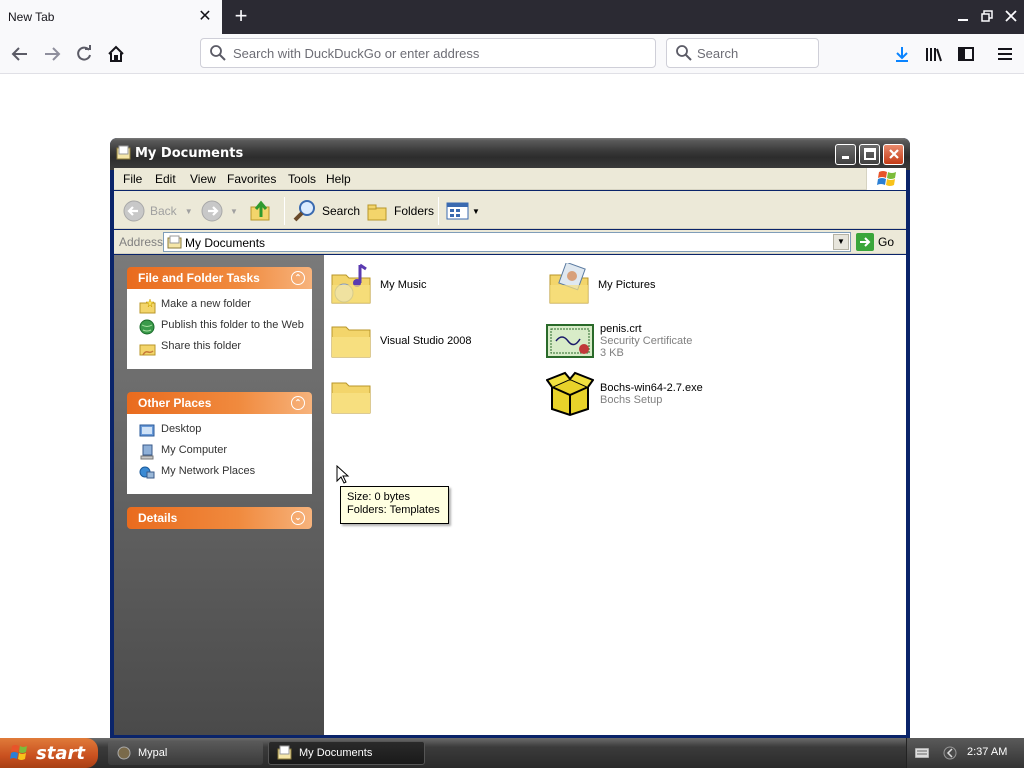 Image resolution: width=1024 pixels, height=768 pixels. Describe the element at coordinates (950, 753) in the screenshot. I see `show-hidden-icons-icon` at that location.